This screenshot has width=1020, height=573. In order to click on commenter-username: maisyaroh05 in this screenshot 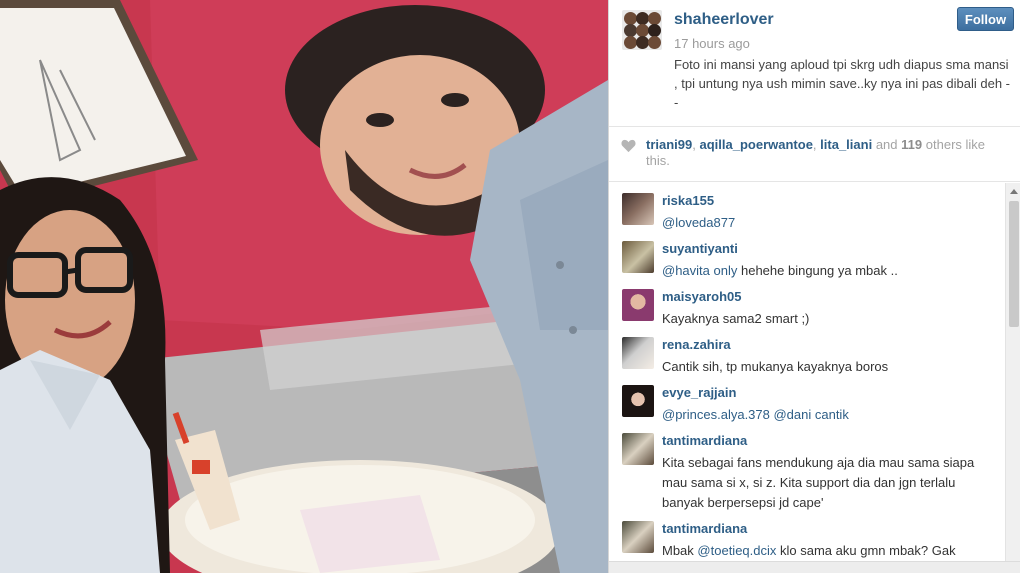, I will do `click(702, 296)`.